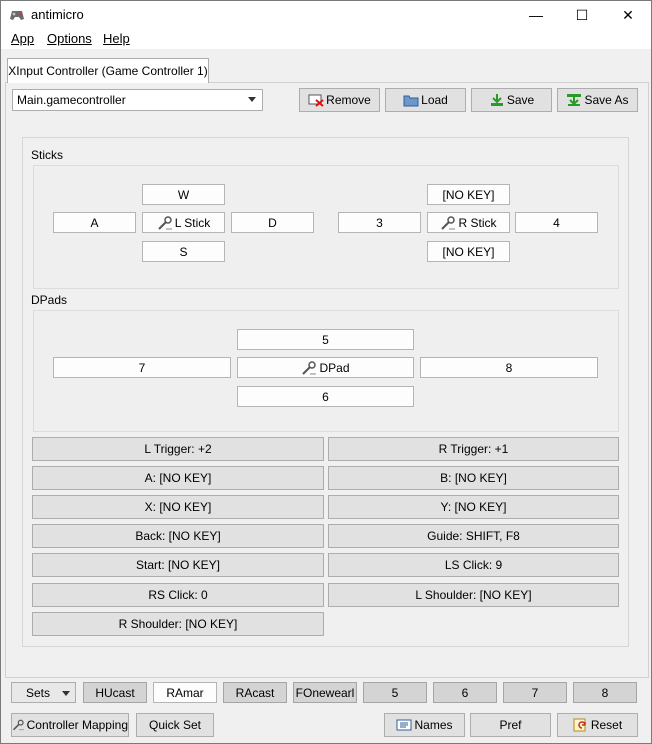 This screenshot has height=744, width=652. What do you see at coordinates (183, 251) in the screenshot?
I see `left-stick-down-button: S` at bounding box center [183, 251].